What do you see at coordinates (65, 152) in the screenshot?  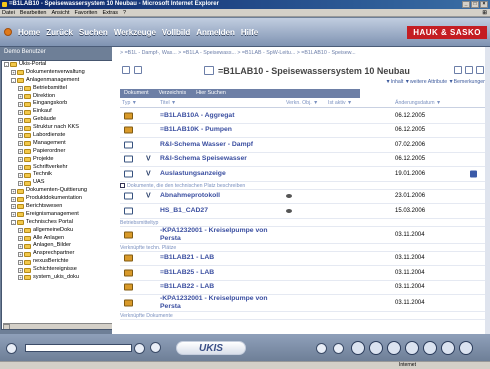 I see `tree-item: + Papierordner` at bounding box center [65, 152].